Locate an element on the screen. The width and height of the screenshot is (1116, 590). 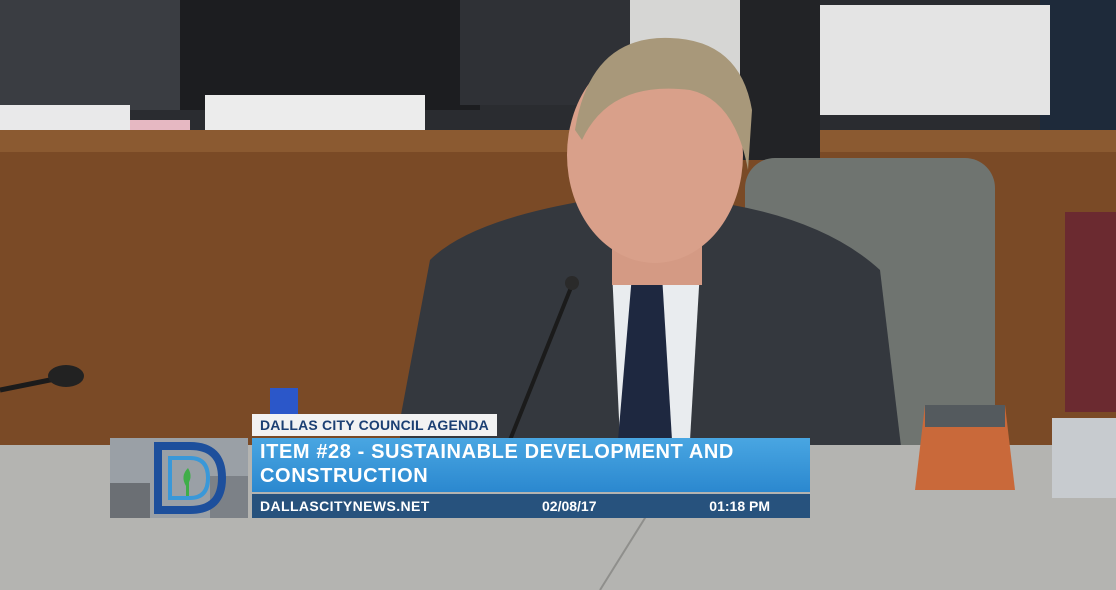
red-chair is located at coordinates (1090, 312).